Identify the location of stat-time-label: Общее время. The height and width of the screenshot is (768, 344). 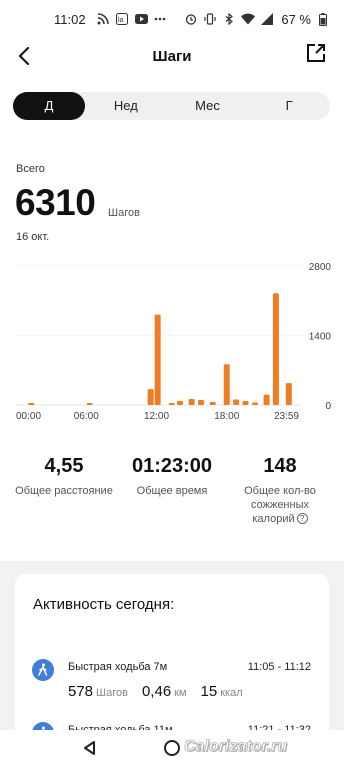
(172, 491).